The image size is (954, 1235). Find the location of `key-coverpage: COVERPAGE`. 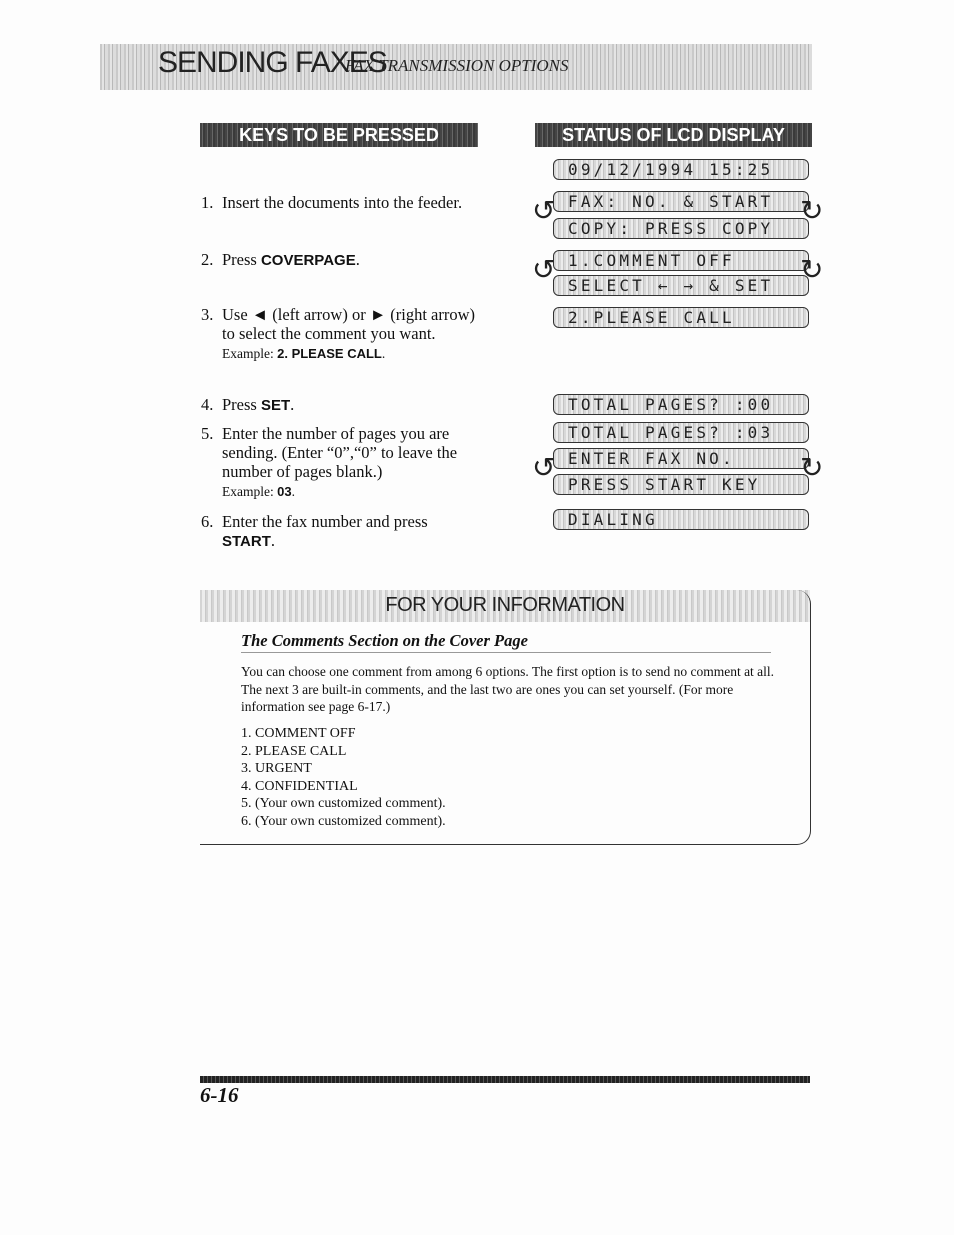

key-coverpage: COVERPAGE is located at coordinates (308, 260).